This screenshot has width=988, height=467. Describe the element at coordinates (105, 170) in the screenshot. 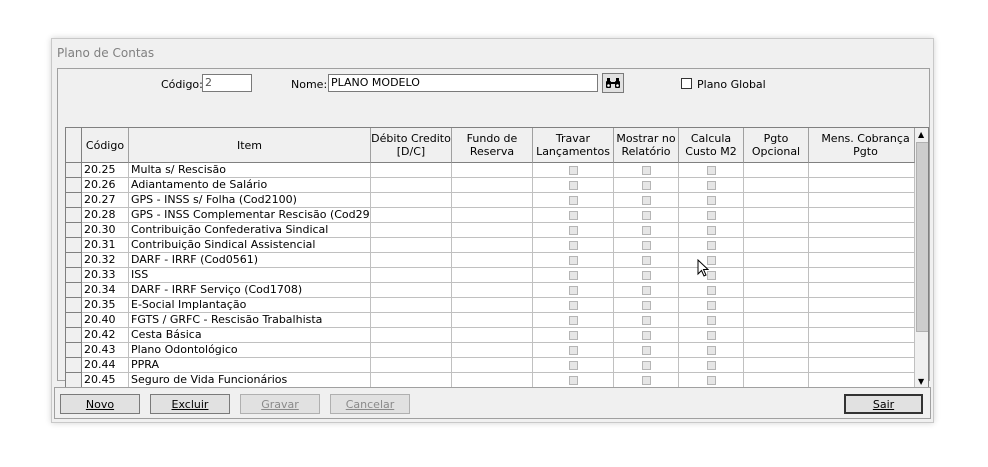

I see `codigo-cell: 20.25` at that location.